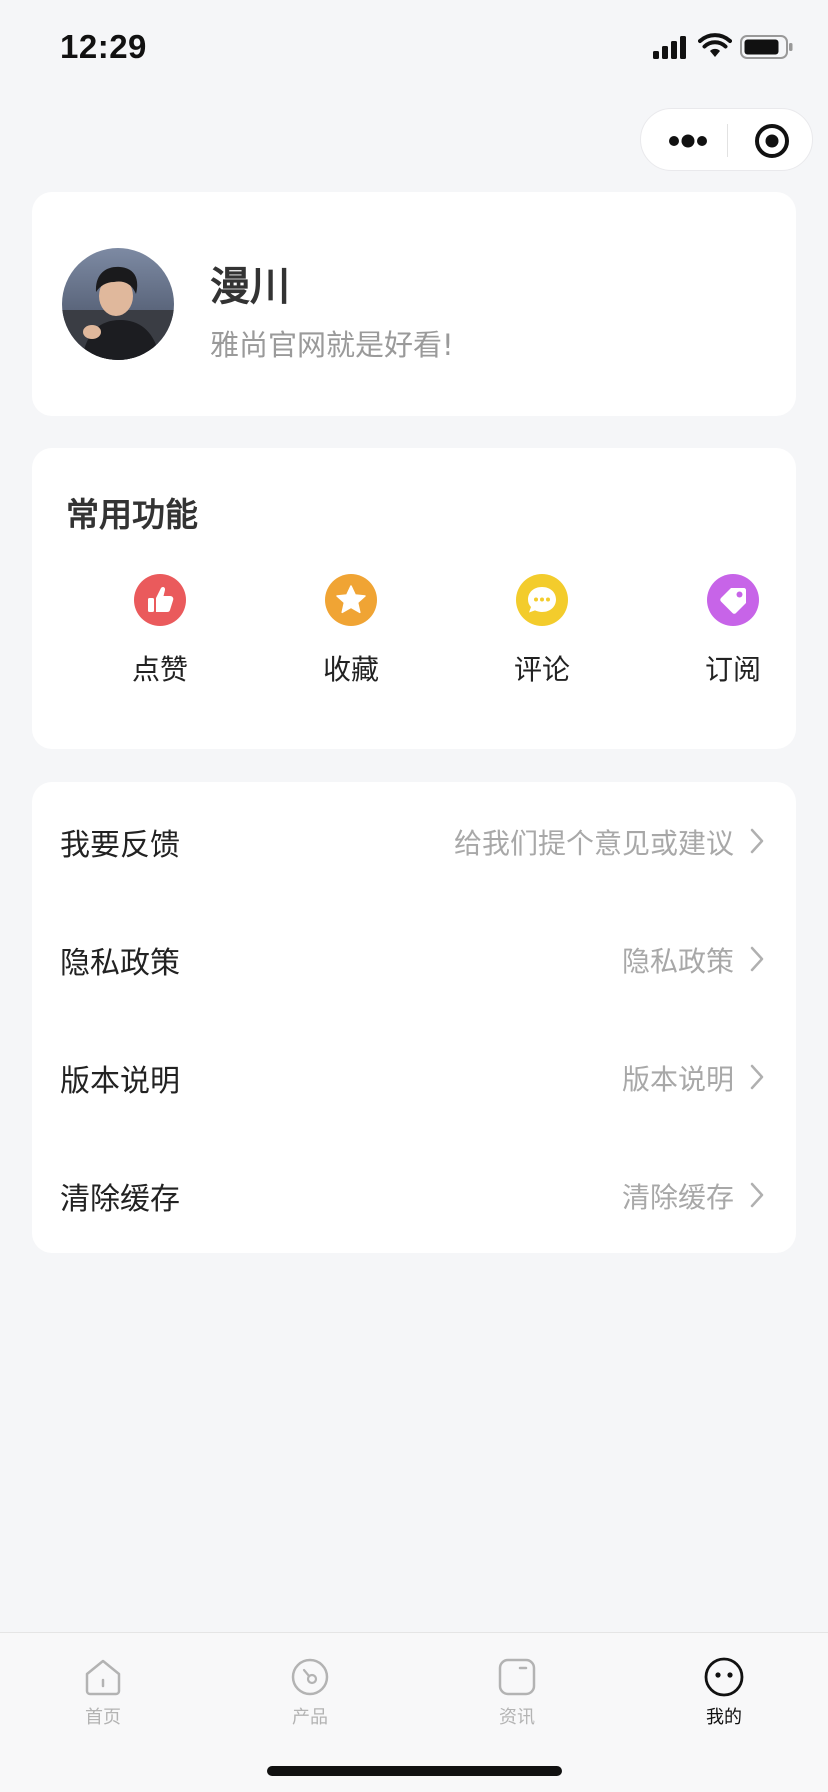 This screenshot has width=828, height=1792. What do you see at coordinates (689, 141) in the screenshot?
I see `more-dots-icon` at bounding box center [689, 141].